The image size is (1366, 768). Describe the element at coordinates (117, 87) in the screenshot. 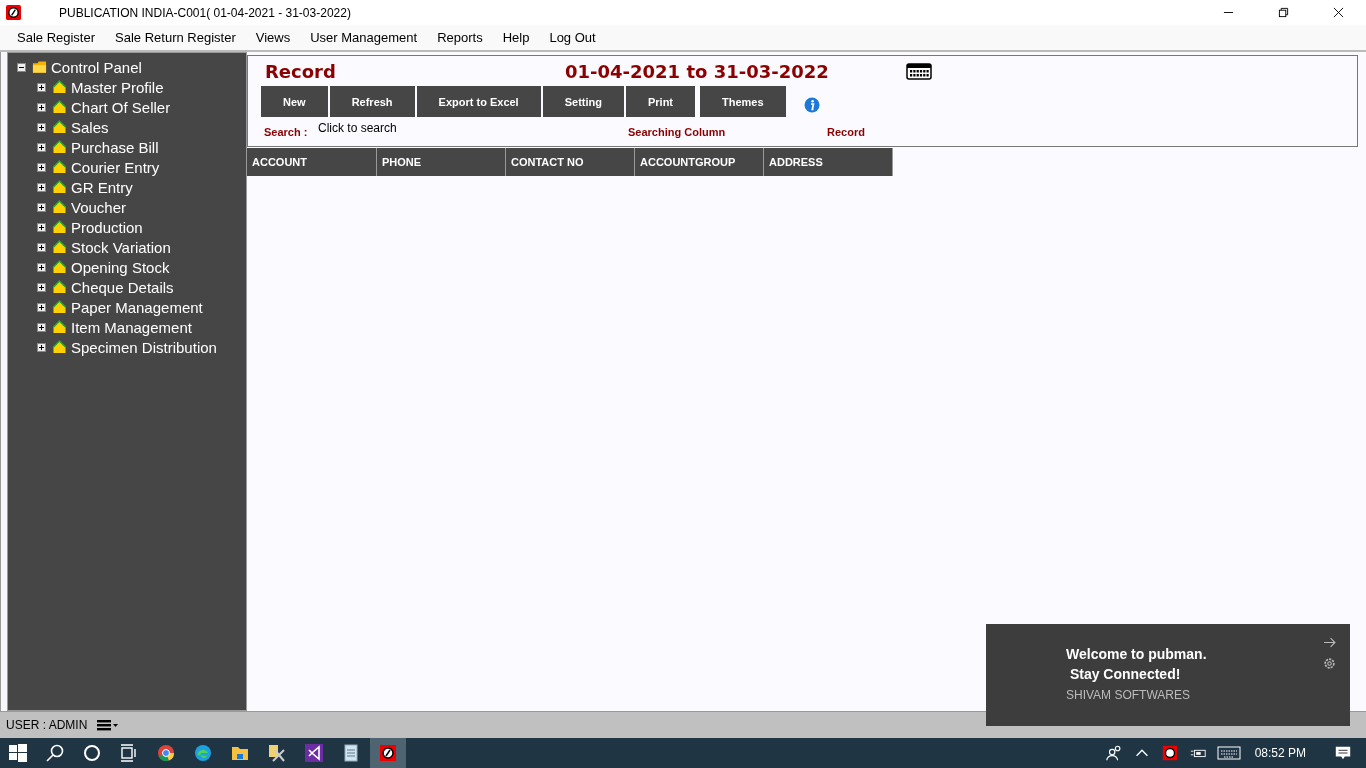

I see `tree-item: Master Profile` at that location.